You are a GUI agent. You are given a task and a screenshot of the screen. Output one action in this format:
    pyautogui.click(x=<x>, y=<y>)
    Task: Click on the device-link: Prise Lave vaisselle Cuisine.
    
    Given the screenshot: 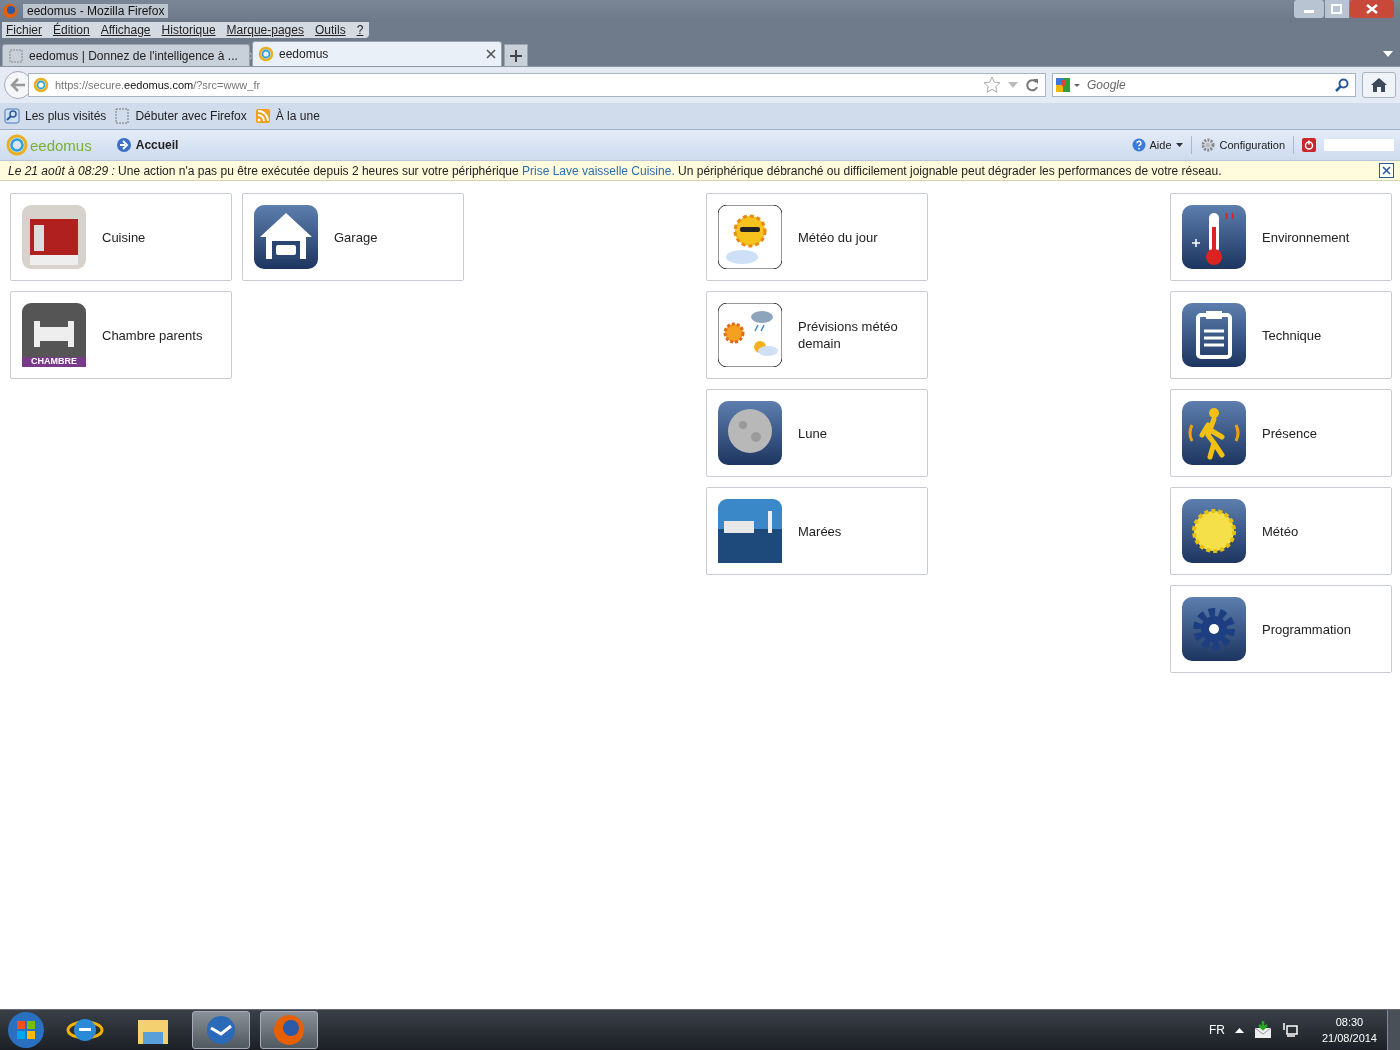 What is the action you would take?
    pyautogui.click(x=598, y=170)
    